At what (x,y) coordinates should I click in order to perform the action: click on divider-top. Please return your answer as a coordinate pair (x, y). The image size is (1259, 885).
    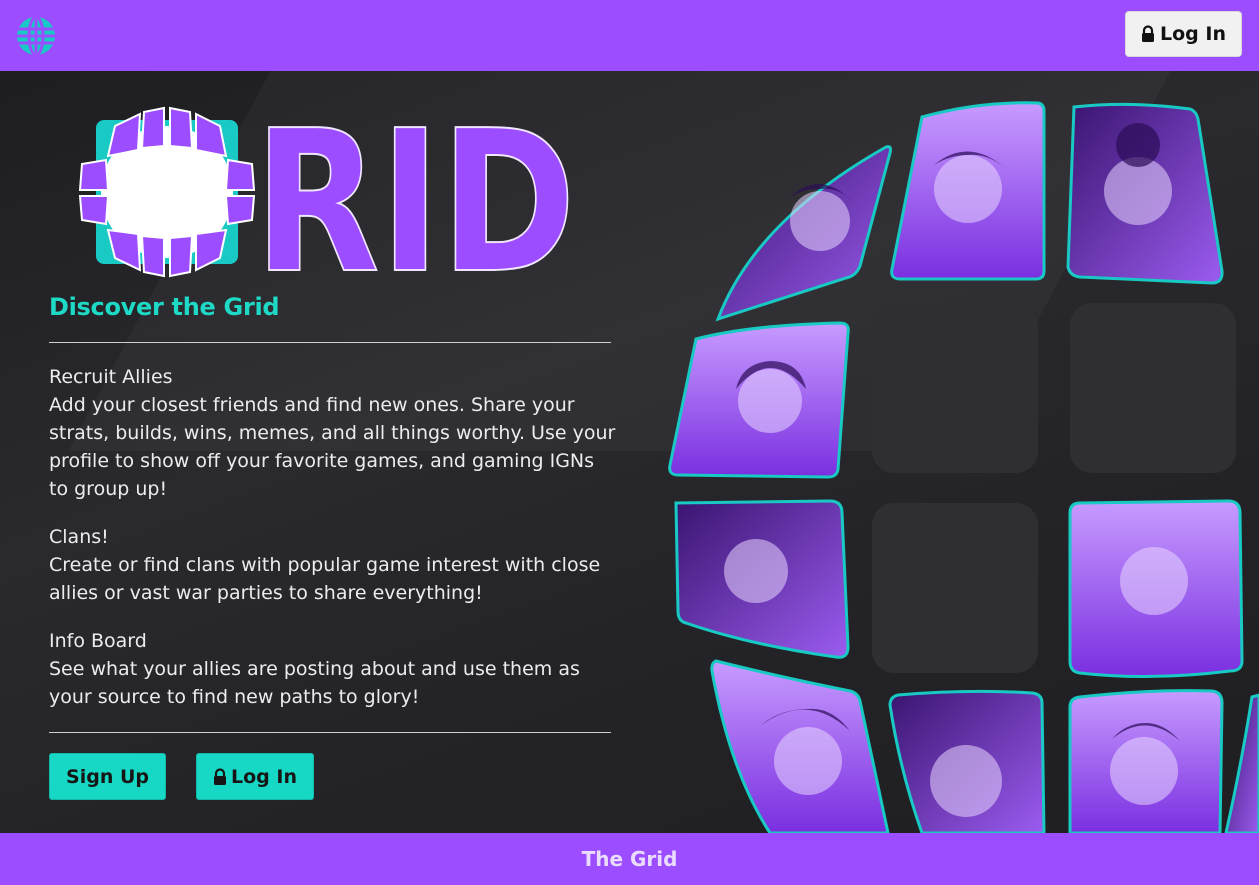
    Looking at the image, I should click on (330, 342).